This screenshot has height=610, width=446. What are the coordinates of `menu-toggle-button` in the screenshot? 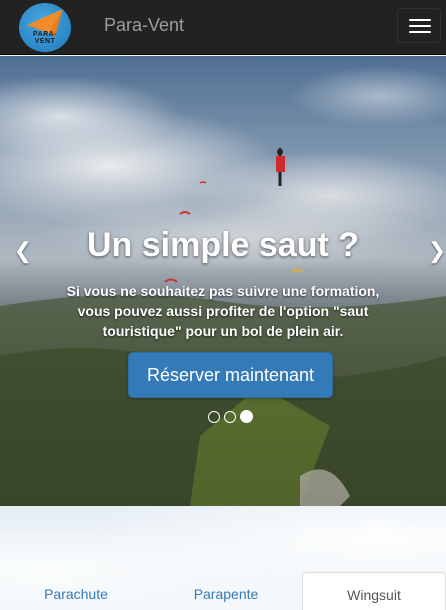 It's located at (419, 25).